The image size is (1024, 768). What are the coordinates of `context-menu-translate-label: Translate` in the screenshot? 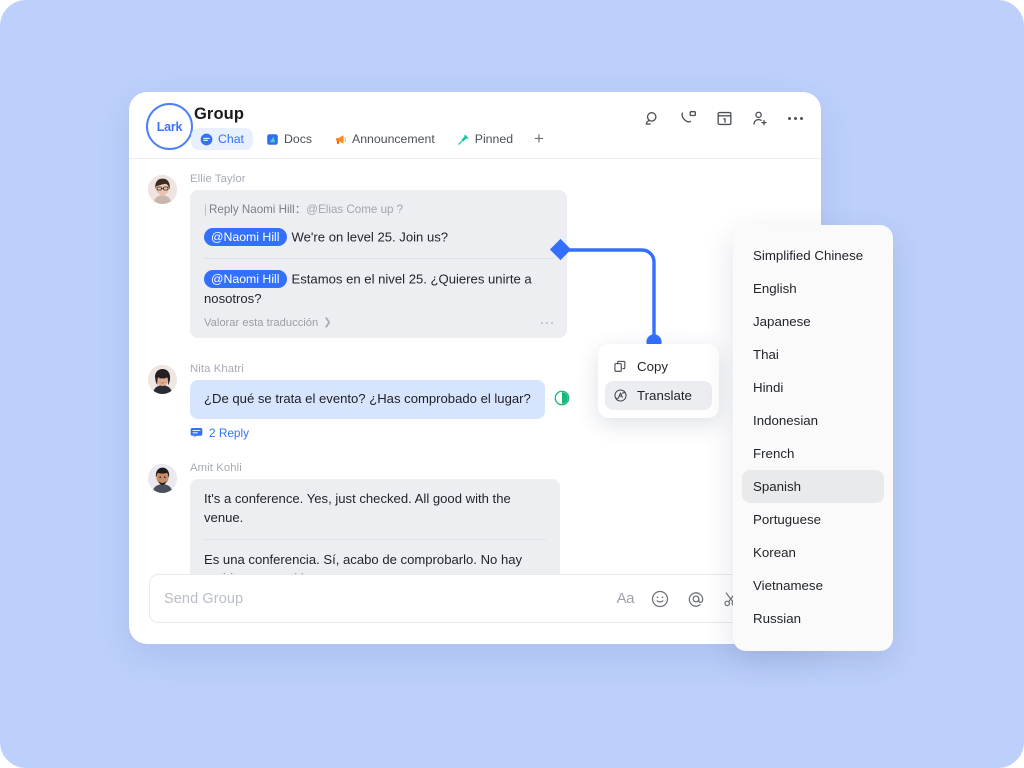 It's located at (664, 395).